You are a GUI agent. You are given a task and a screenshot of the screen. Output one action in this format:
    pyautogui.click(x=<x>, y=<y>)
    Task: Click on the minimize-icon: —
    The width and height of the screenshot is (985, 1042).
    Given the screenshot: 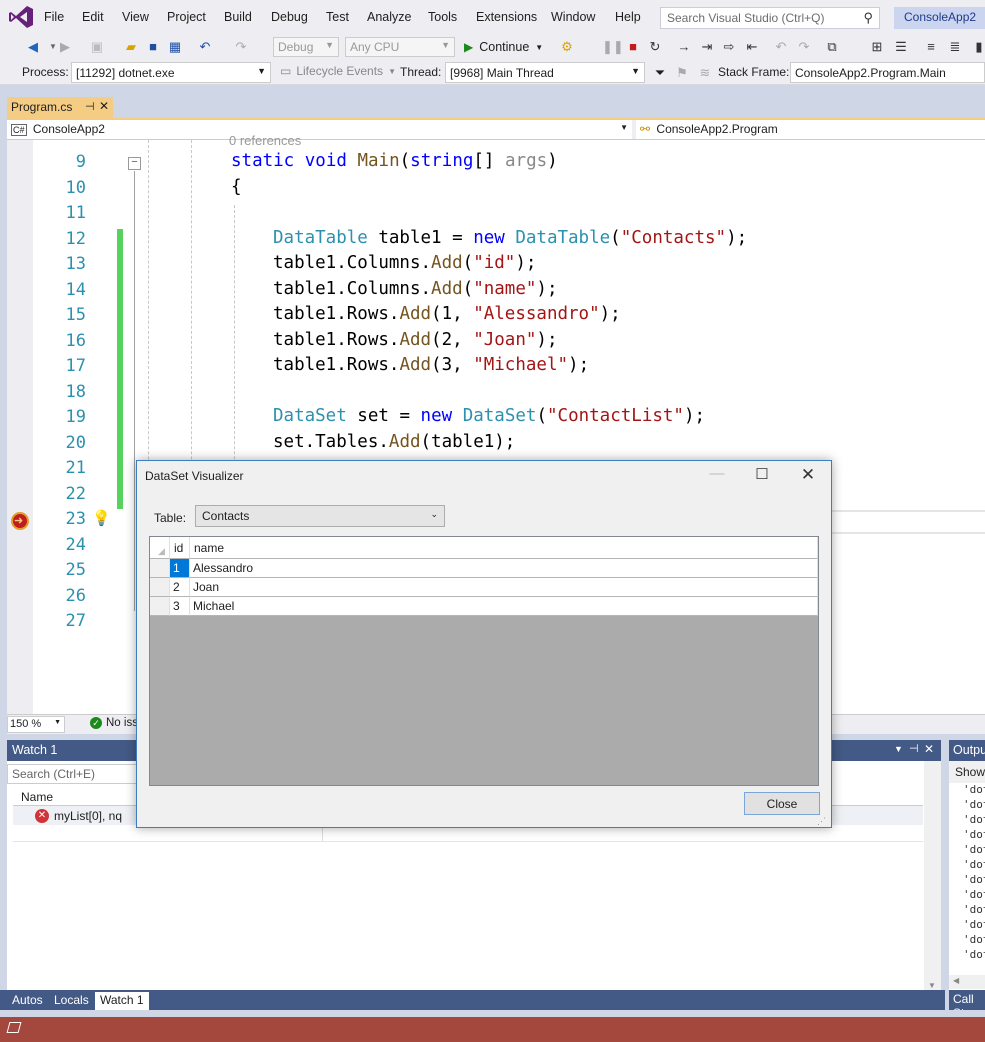 What is the action you would take?
    pyautogui.click(x=717, y=476)
    